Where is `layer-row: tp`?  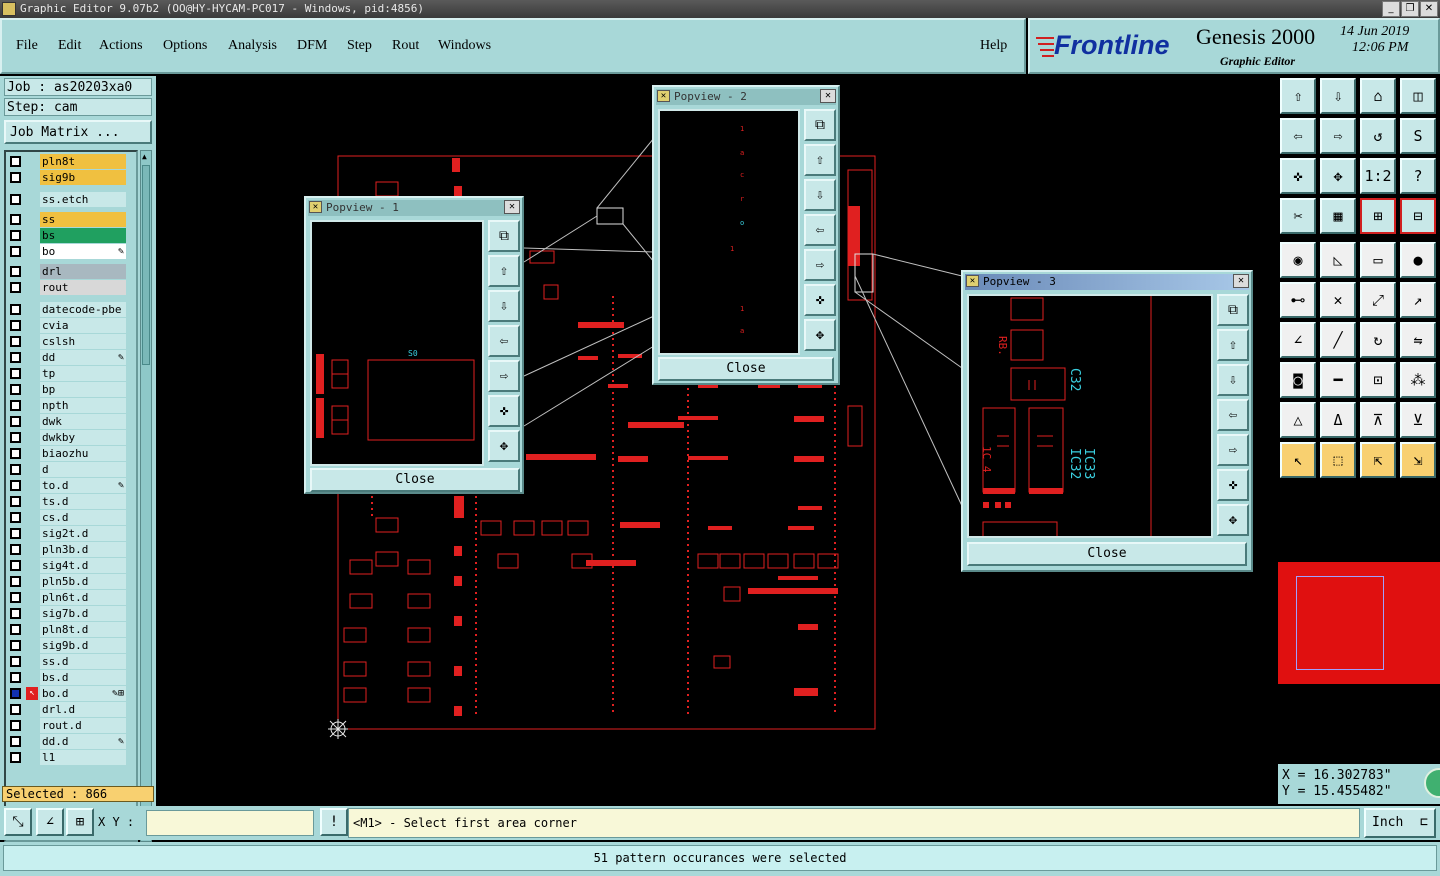
layer-row: tp is located at coordinates (67, 373).